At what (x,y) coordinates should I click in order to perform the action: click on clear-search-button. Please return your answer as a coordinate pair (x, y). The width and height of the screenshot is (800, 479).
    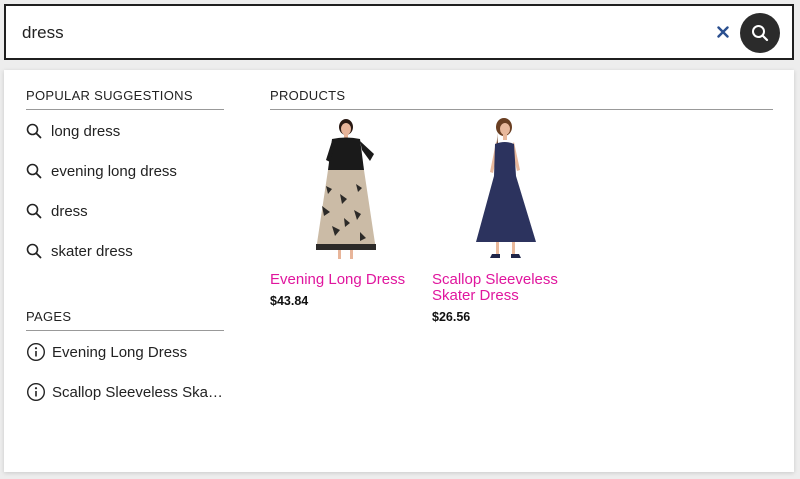
    Looking at the image, I should click on (723, 32).